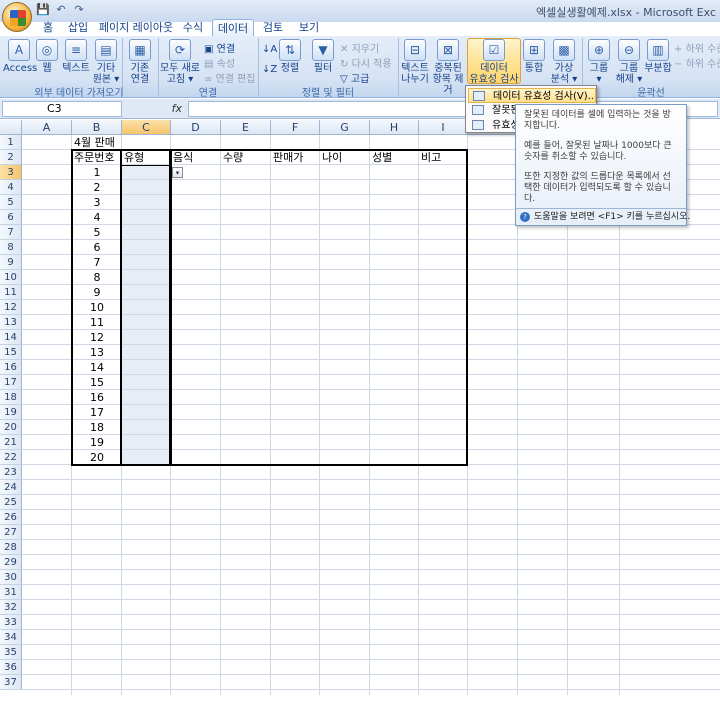 Image resolution: width=720 pixels, height=711 pixels. What do you see at coordinates (11, 517) in the screenshot?
I see `row-header-26: 26` at bounding box center [11, 517].